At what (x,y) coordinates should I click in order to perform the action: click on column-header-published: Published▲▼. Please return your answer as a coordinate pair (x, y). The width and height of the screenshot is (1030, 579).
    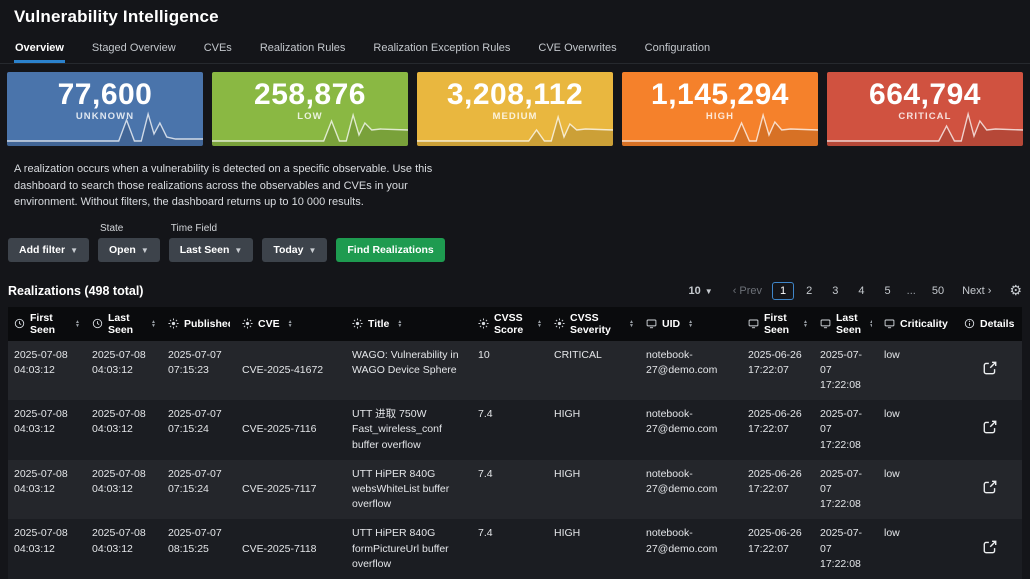
    Looking at the image, I should click on (199, 324).